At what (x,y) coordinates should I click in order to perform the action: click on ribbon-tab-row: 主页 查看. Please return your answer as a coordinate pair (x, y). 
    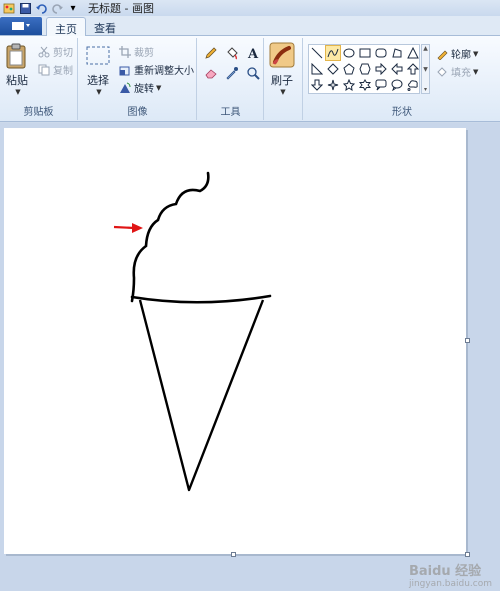
    Looking at the image, I should click on (250, 26).